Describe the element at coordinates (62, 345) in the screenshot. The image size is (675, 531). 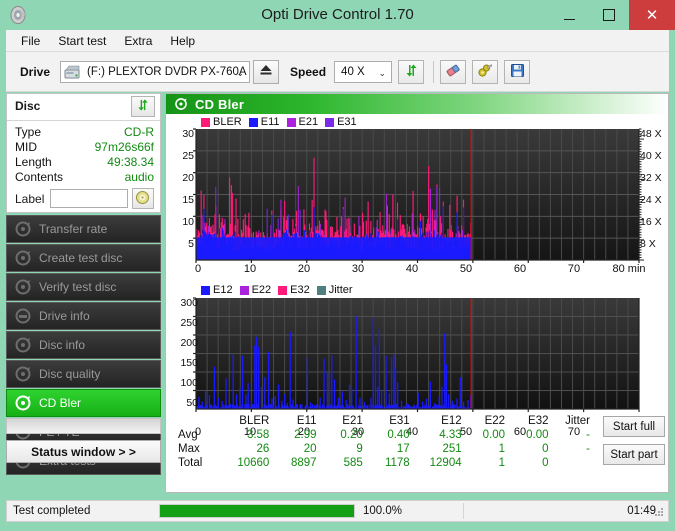
I see `sidebar-label: Disc info` at that location.